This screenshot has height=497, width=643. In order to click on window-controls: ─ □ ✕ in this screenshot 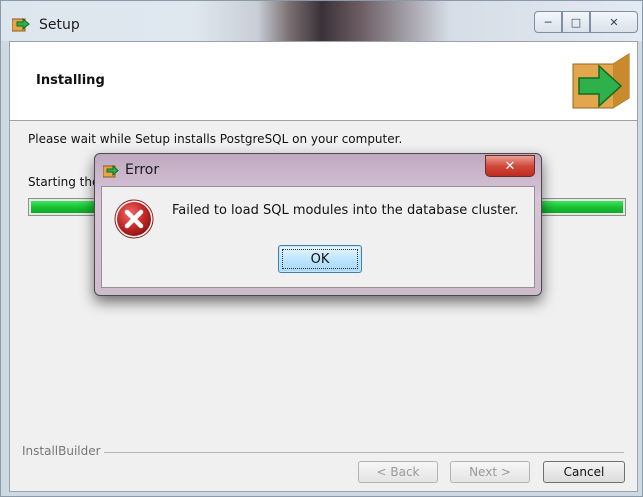, I will do `click(586, 22)`.